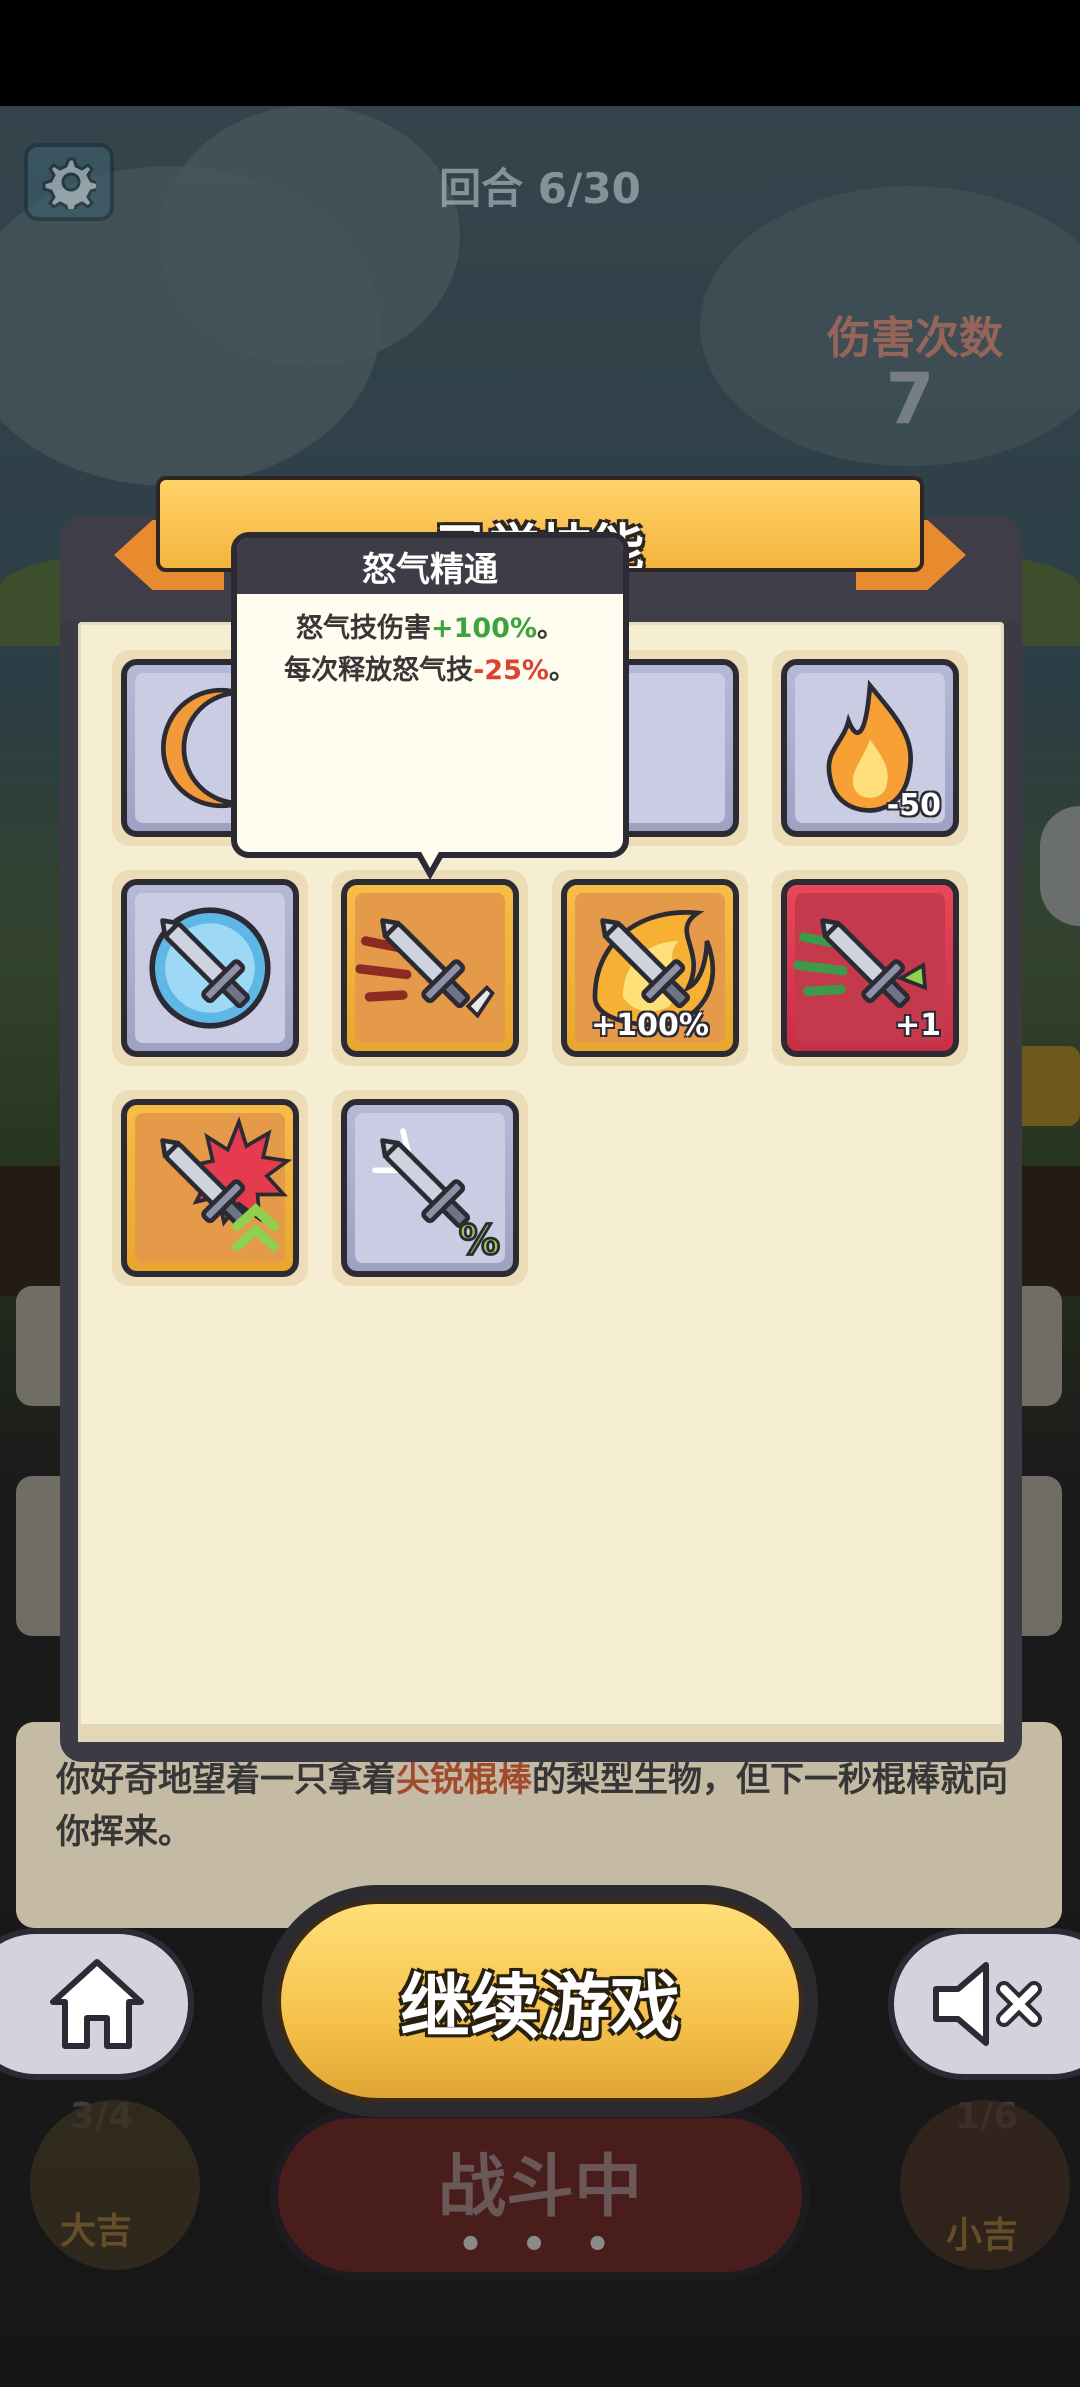 Image resolution: width=1080 pixels, height=2387 pixels. Describe the element at coordinates (226, 1184) in the screenshot. I see `sword-burst-icon` at that location.